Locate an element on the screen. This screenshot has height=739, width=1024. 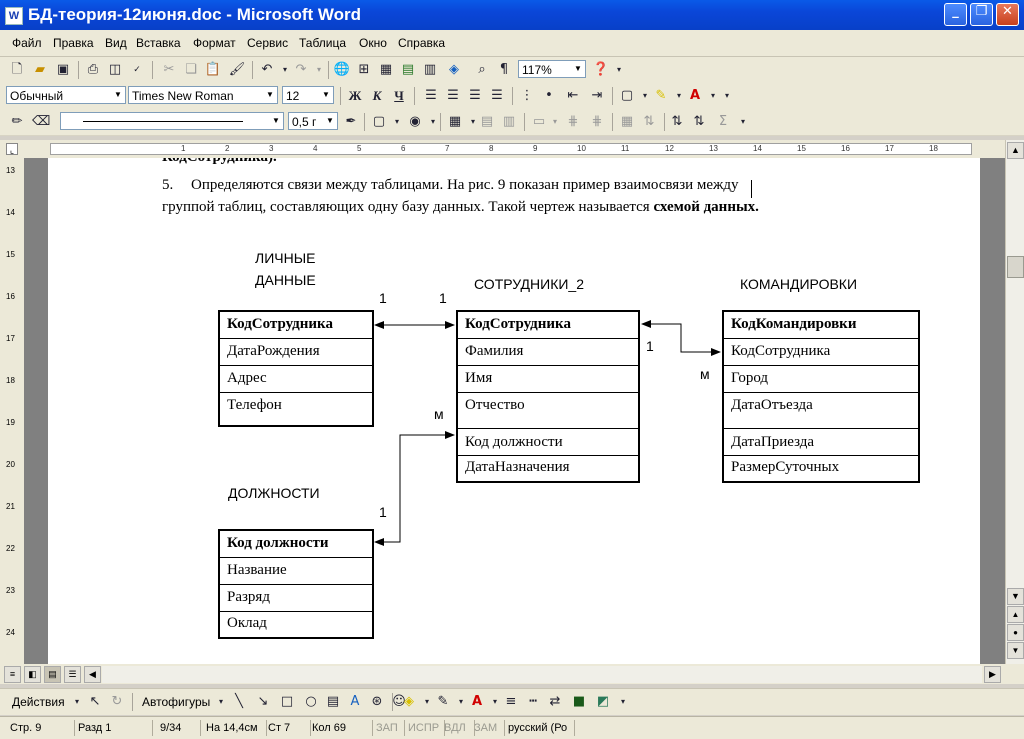
spelling-icon: ✓ is located at coordinates (137, 70).